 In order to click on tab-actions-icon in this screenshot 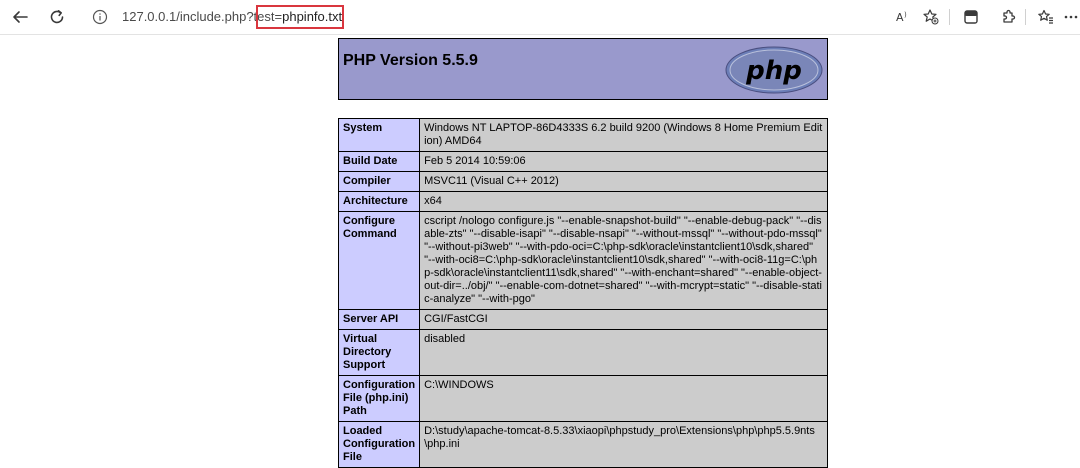, I will do `click(971, 17)`.